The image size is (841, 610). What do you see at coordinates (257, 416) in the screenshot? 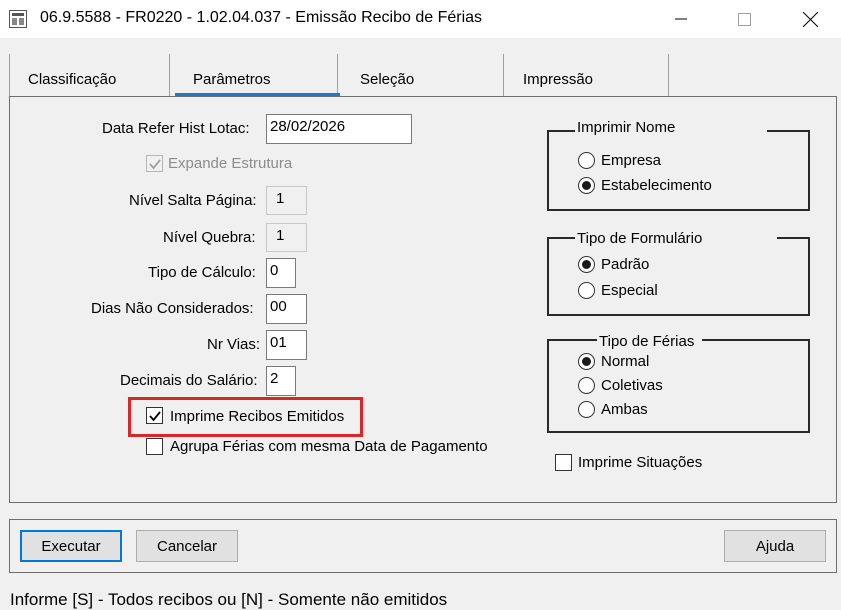
I see `imprime-recibos-label: Imprime Recibos Emitidos` at bounding box center [257, 416].